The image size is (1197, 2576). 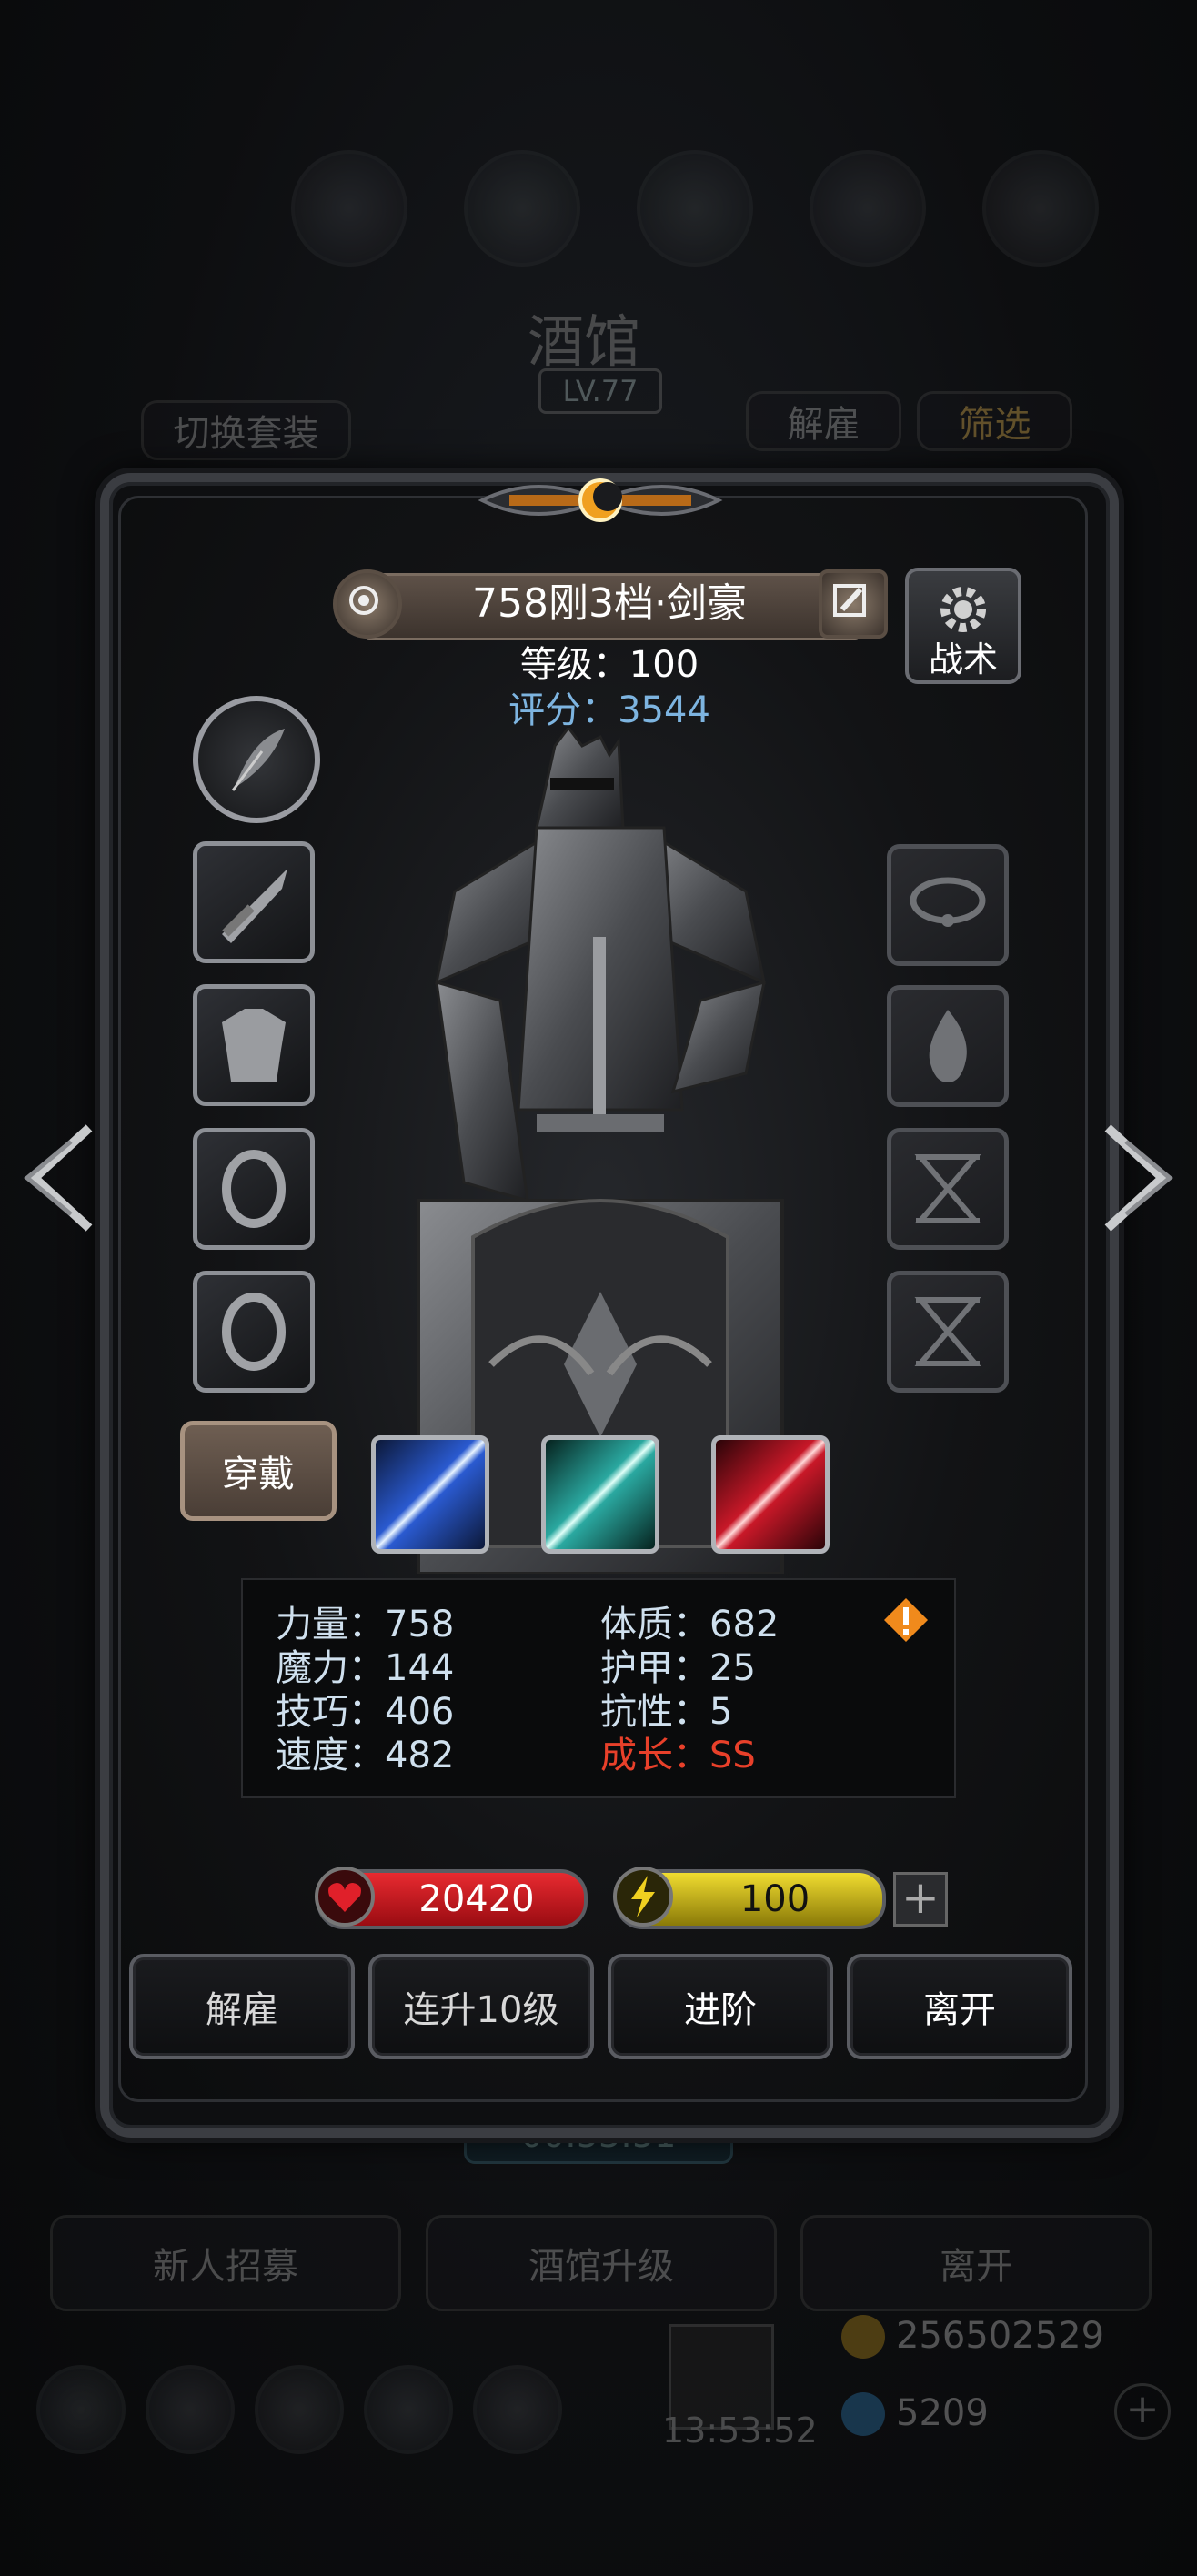 I want to click on gear-icon, so click(x=963, y=609).